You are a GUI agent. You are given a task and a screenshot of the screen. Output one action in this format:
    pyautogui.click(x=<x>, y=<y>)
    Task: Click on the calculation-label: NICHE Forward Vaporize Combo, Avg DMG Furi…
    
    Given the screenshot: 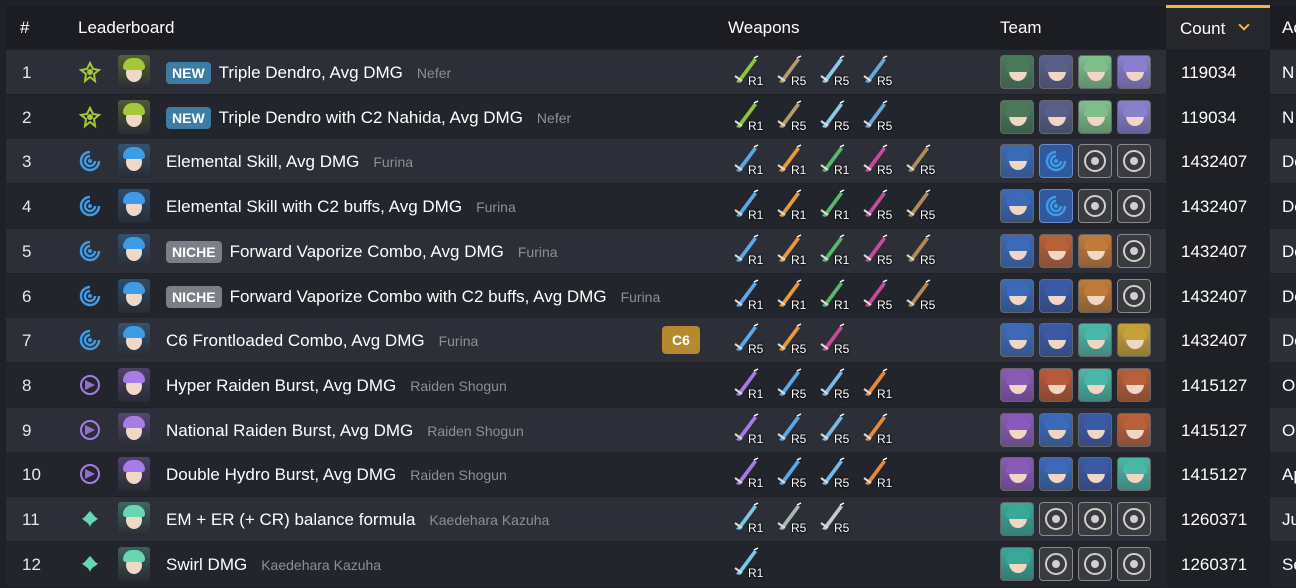 What is the action you would take?
    pyautogui.click(x=362, y=252)
    